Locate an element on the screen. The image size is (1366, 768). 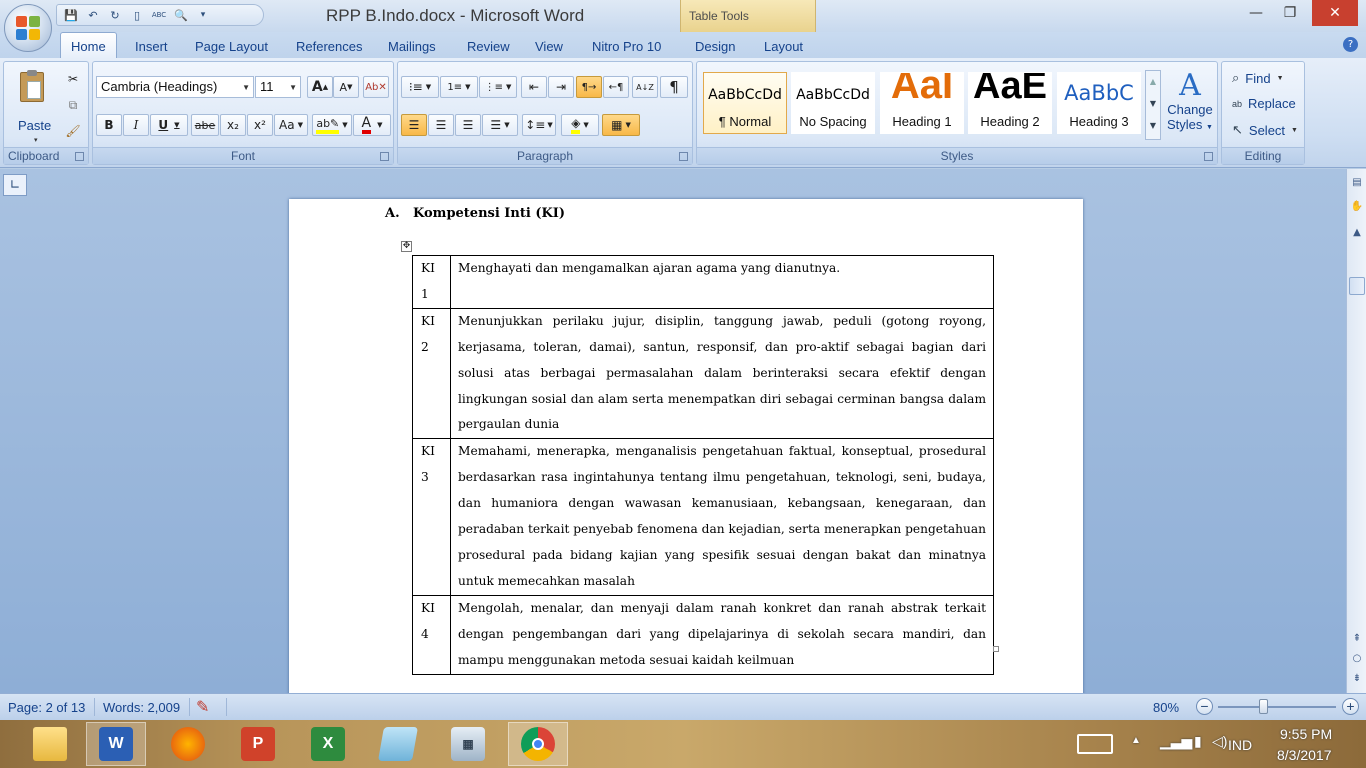
new-document-icon: ▯ is located at coordinates (137, 15).